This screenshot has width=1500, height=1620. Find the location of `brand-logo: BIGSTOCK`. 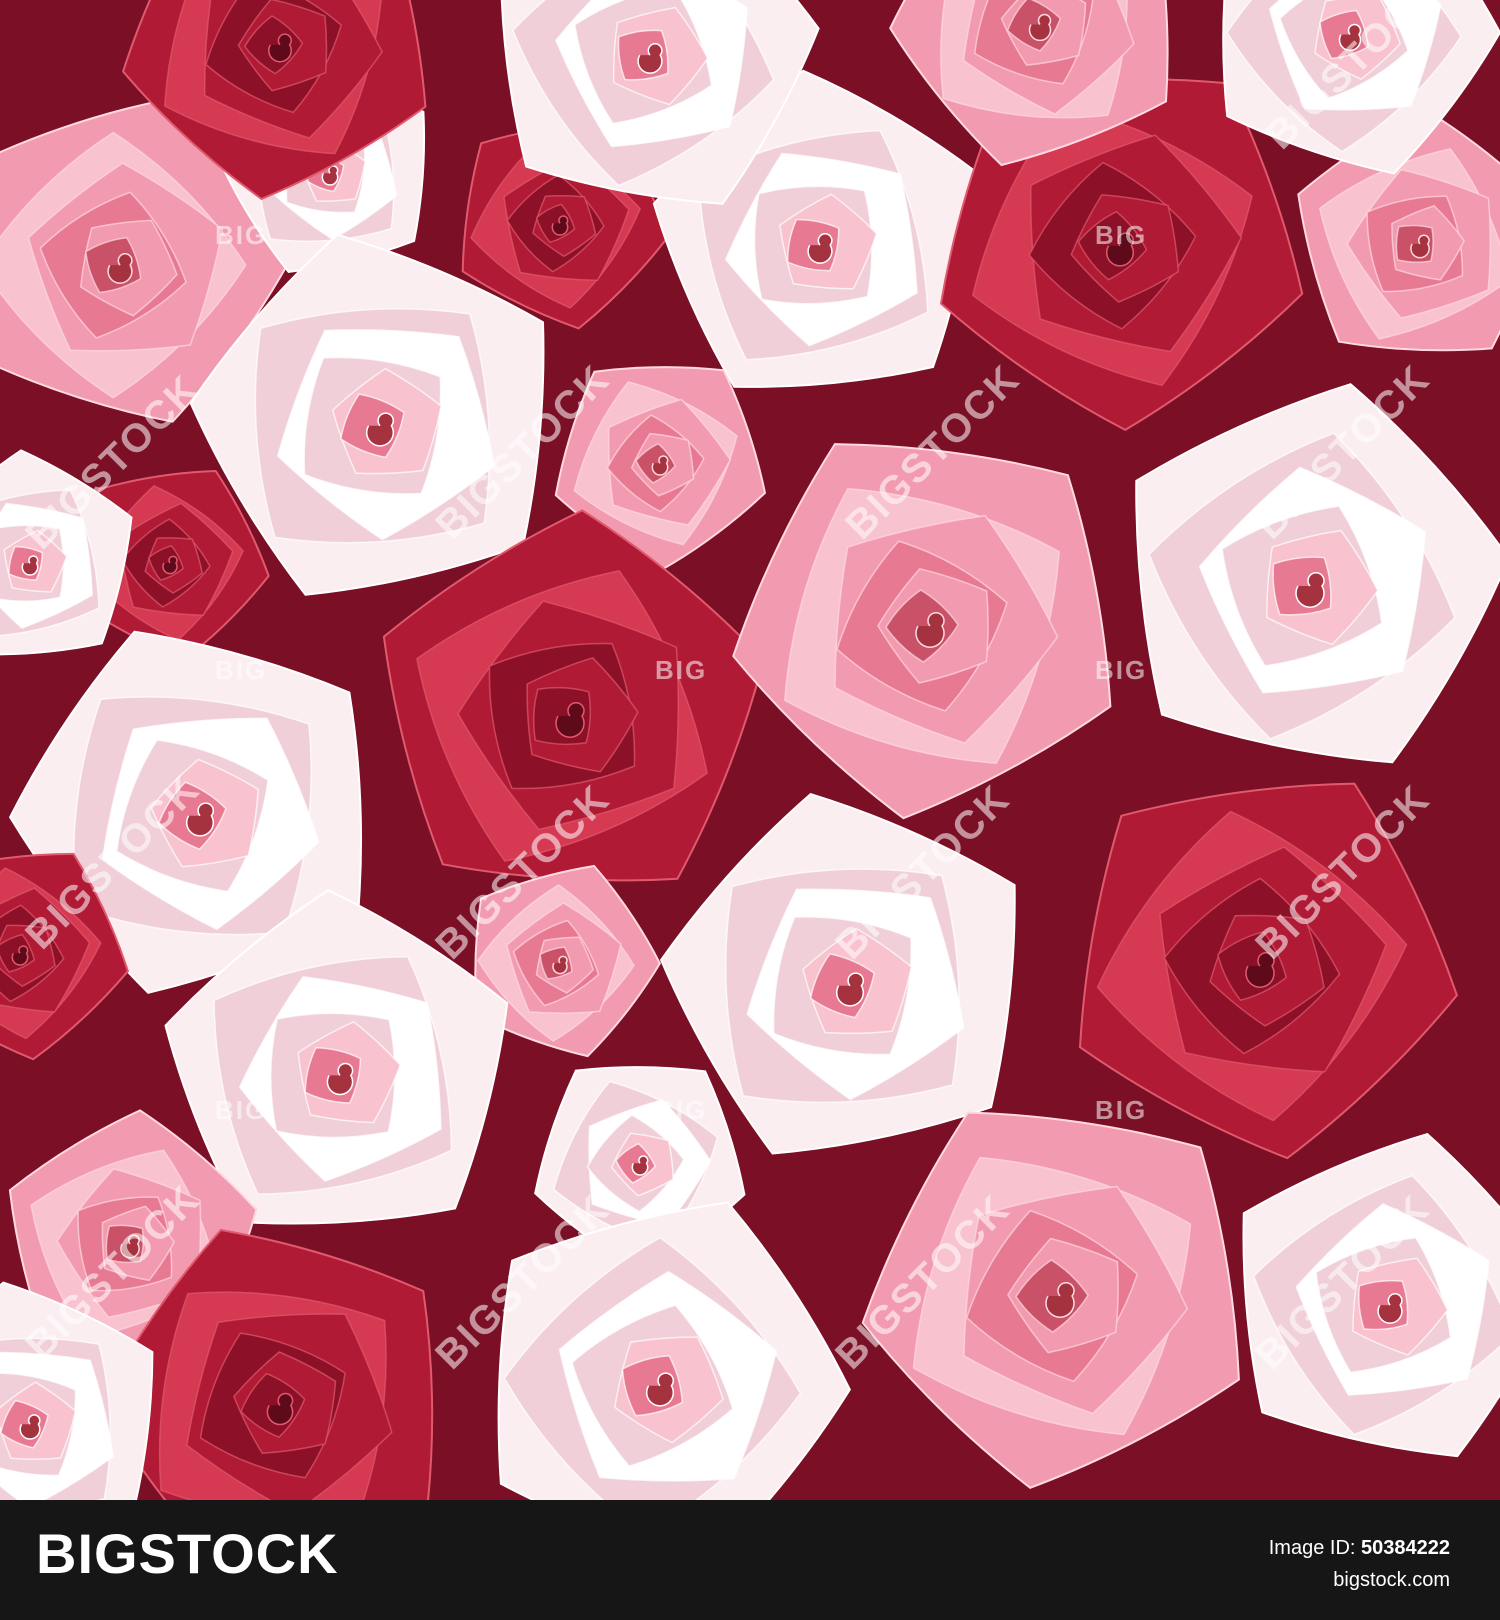

brand-logo: BIGSTOCK is located at coordinates (187, 1554).